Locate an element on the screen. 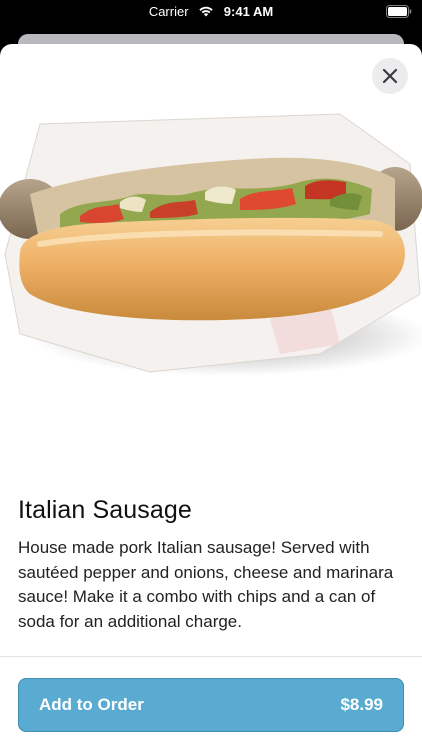 This screenshot has width=422, height=750. close-button is located at coordinates (390, 76).